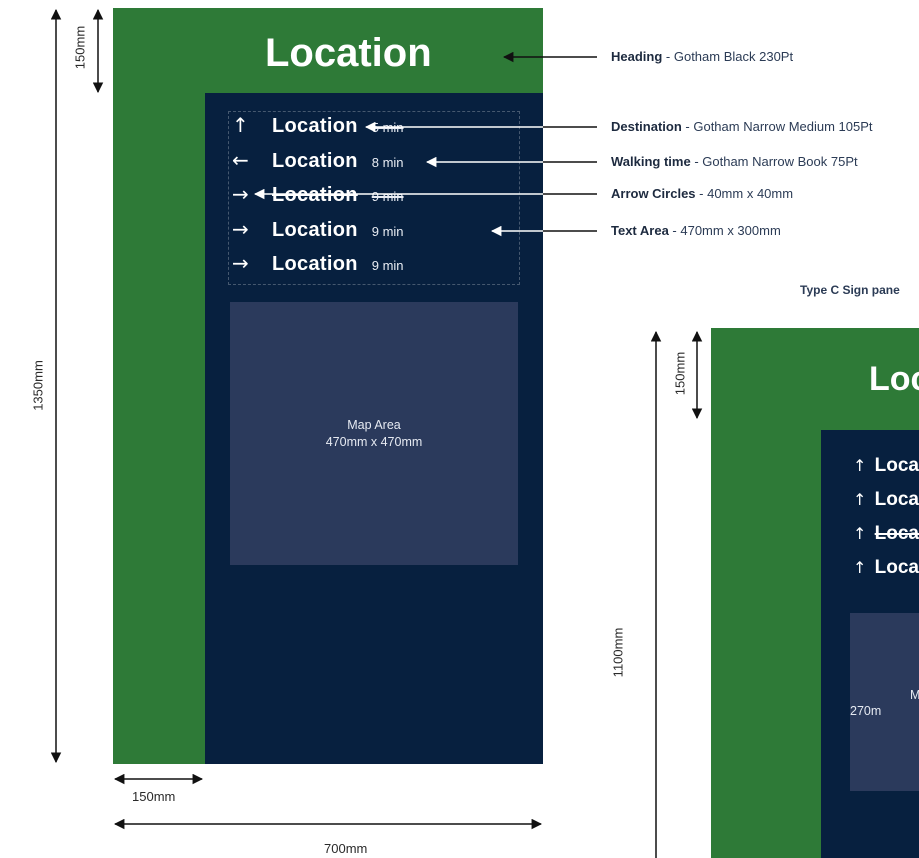 The height and width of the screenshot is (858, 919). Describe the element at coordinates (777, 126) in the screenshot. I see `spec-destination-detail: - Gotham Narrow Medium 105Pt` at that location.